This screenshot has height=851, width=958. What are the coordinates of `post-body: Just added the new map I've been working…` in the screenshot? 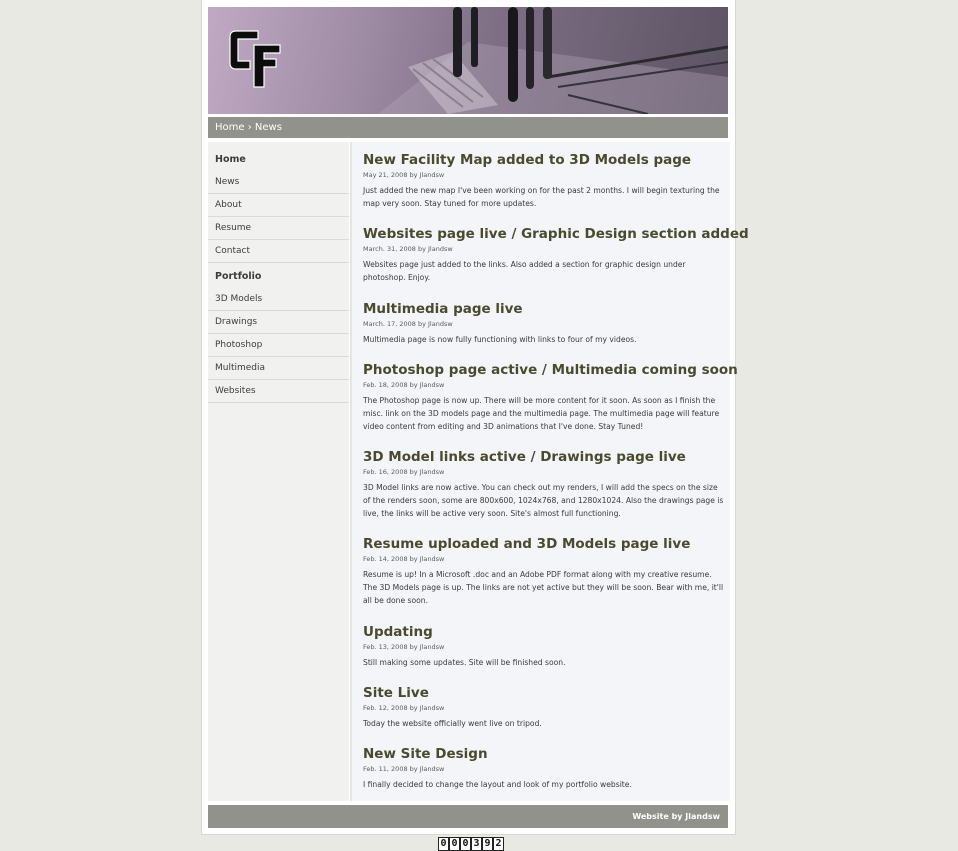 It's located at (541, 197).